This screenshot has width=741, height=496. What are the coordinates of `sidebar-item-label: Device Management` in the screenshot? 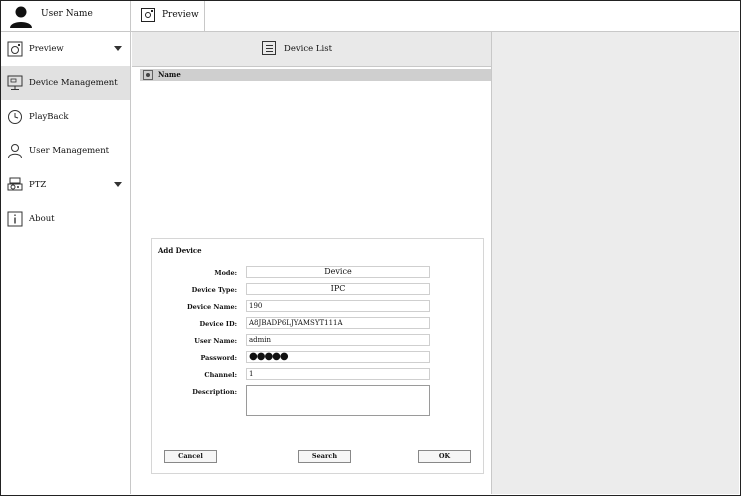 It's located at (73, 83).